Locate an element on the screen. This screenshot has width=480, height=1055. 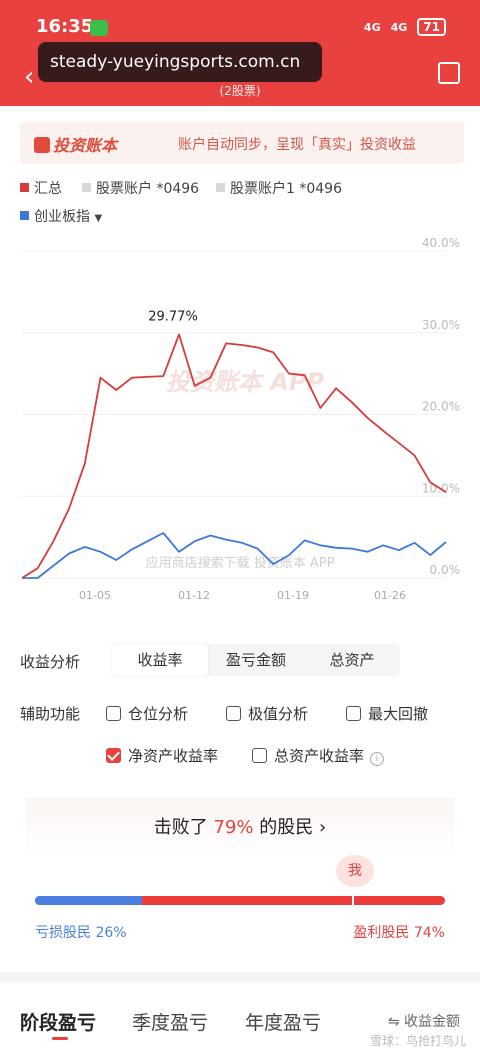
chevron-right-icon: › is located at coordinates (323, 827).